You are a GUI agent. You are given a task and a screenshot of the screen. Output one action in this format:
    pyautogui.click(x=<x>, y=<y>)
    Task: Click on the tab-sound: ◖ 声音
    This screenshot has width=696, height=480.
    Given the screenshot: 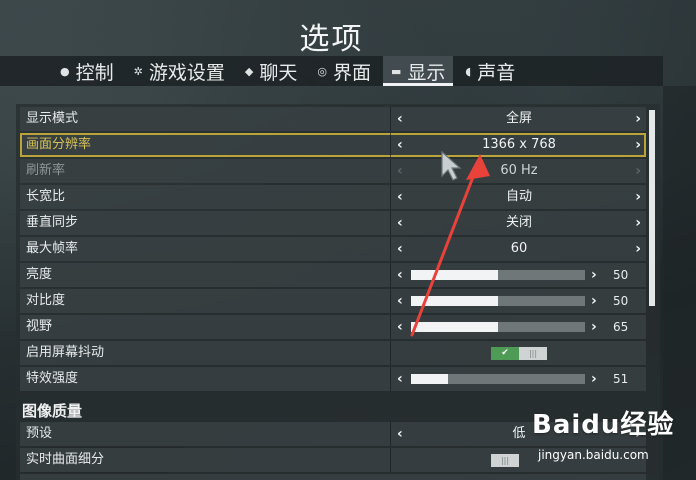 What is the action you would take?
    pyautogui.click(x=490, y=71)
    